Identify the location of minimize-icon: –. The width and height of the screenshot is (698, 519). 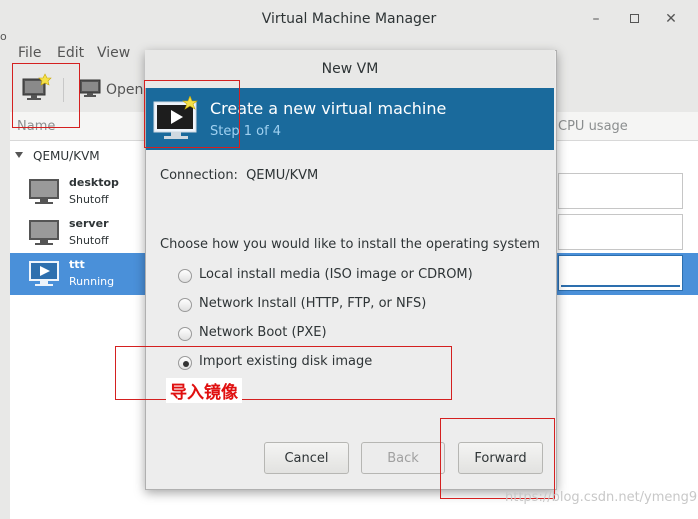
(596, 19).